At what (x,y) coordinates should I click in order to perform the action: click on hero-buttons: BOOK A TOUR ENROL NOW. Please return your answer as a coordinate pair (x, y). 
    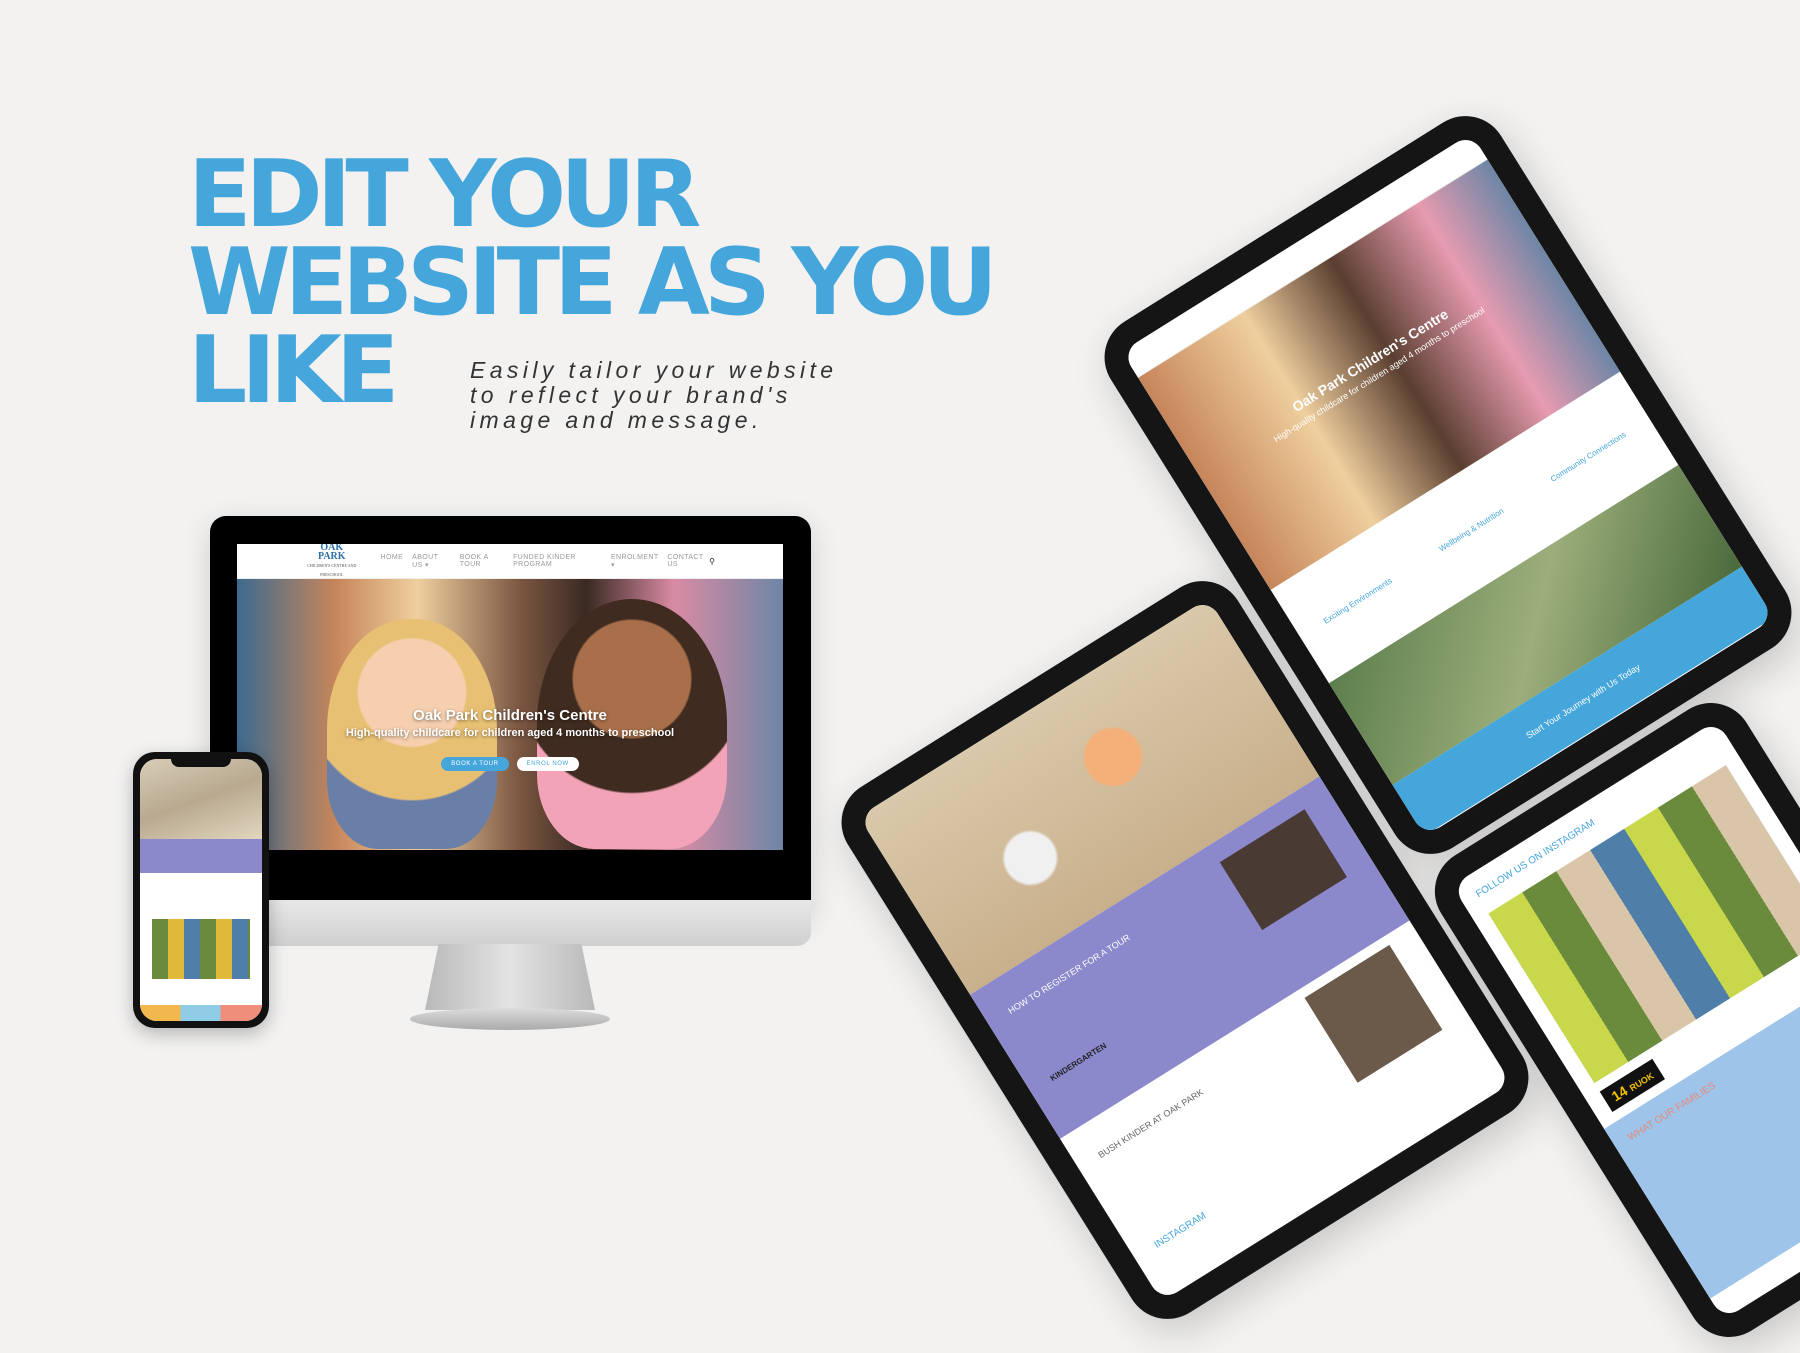
    Looking at the image, I should click on (510, 764).